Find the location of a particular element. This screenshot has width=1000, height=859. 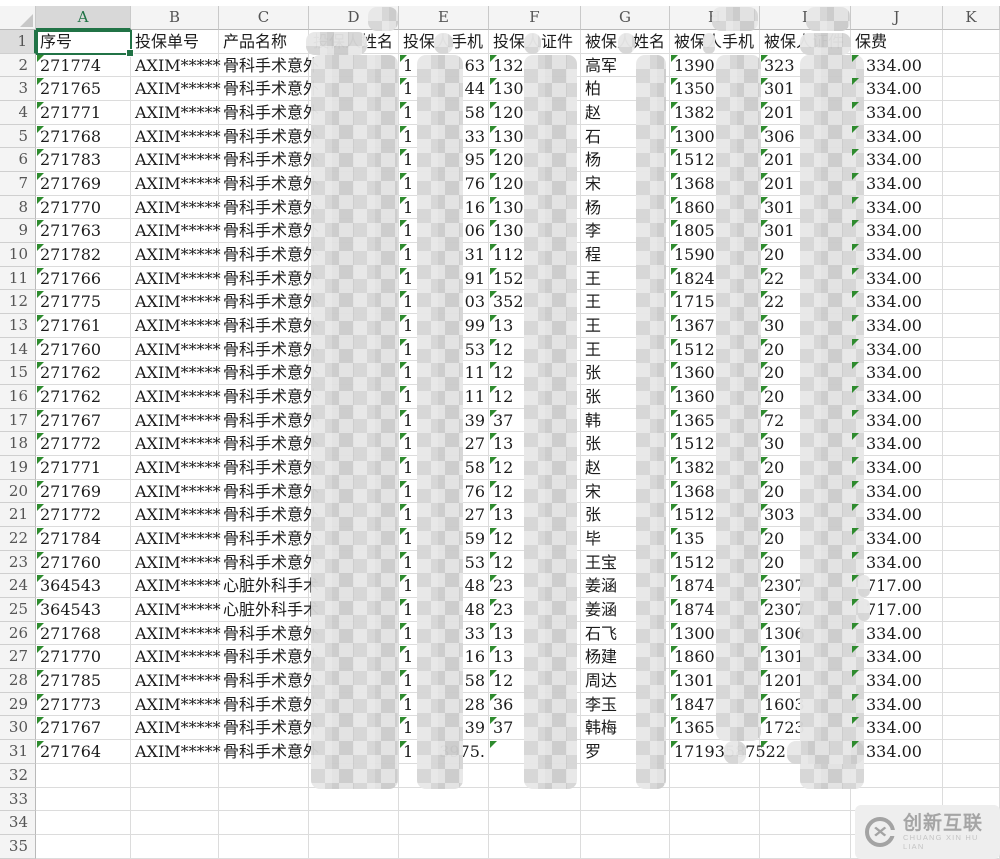

cell-H32 is located at coordinates (715, 775).